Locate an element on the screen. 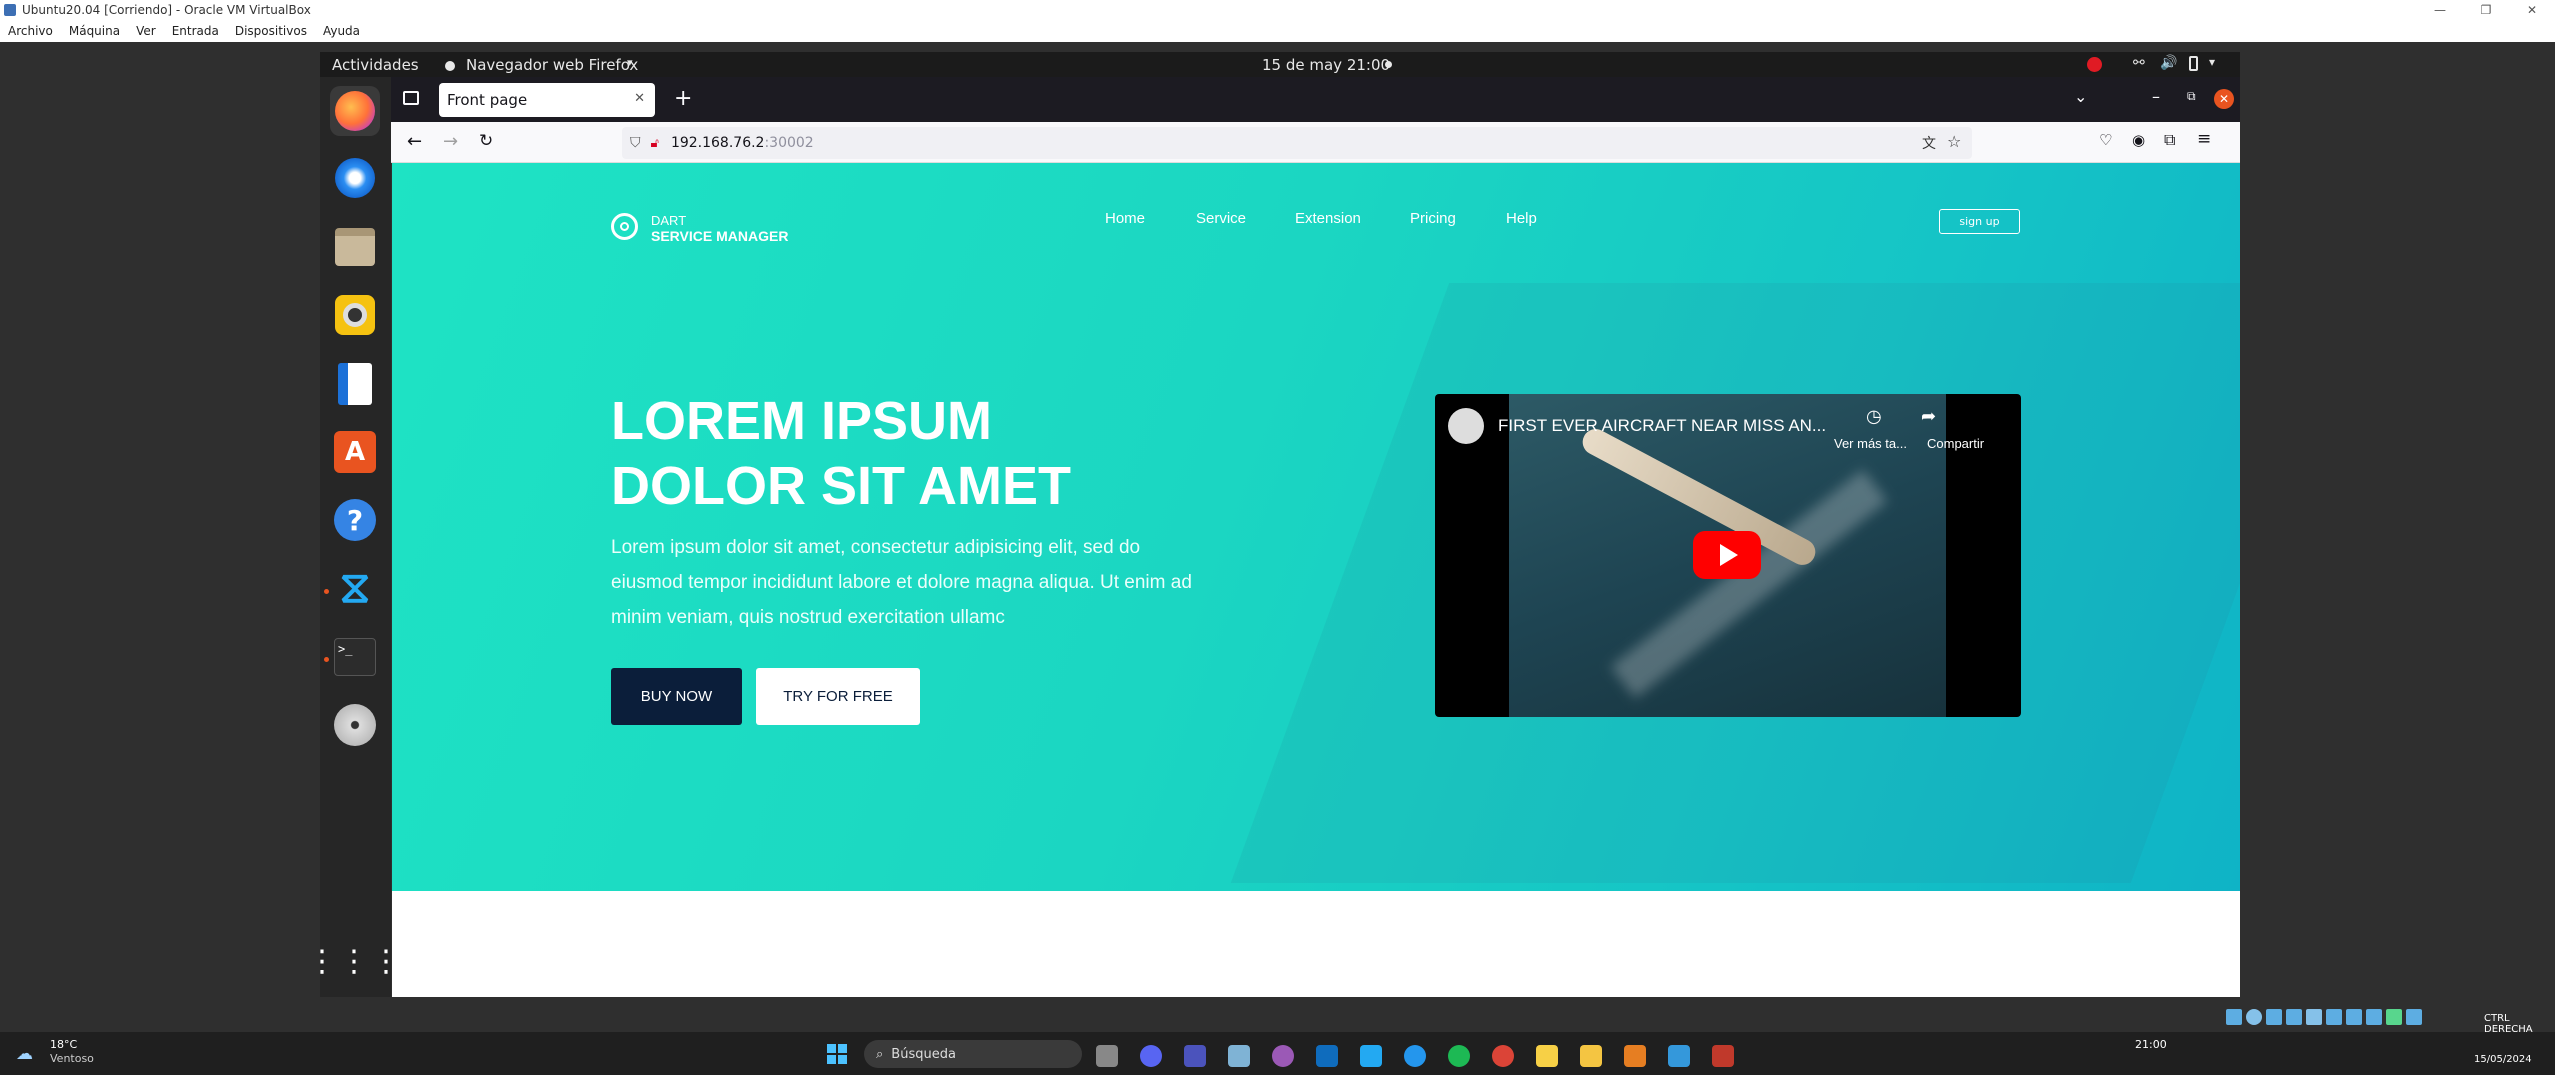  discord-icon is located at coordinates (1151, 1056).